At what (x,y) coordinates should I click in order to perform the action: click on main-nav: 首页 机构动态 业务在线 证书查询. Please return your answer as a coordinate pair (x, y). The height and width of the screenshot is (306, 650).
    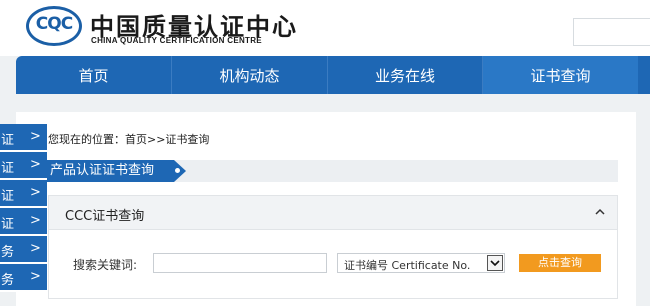
    Looking at the image, I should click on (333, 75).